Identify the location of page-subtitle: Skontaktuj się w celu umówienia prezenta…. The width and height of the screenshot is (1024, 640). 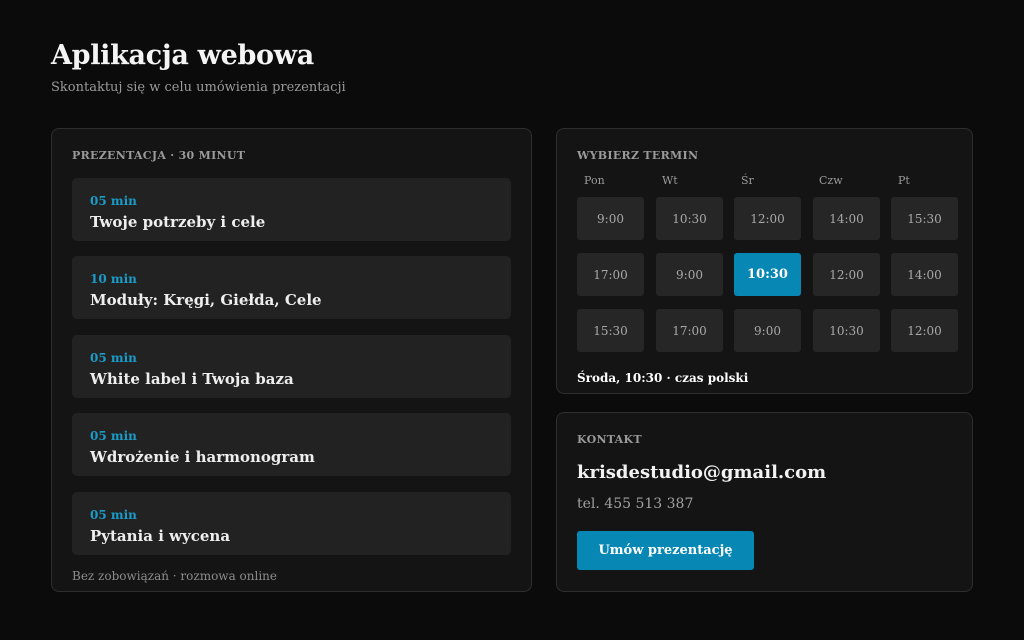
(198, 87).